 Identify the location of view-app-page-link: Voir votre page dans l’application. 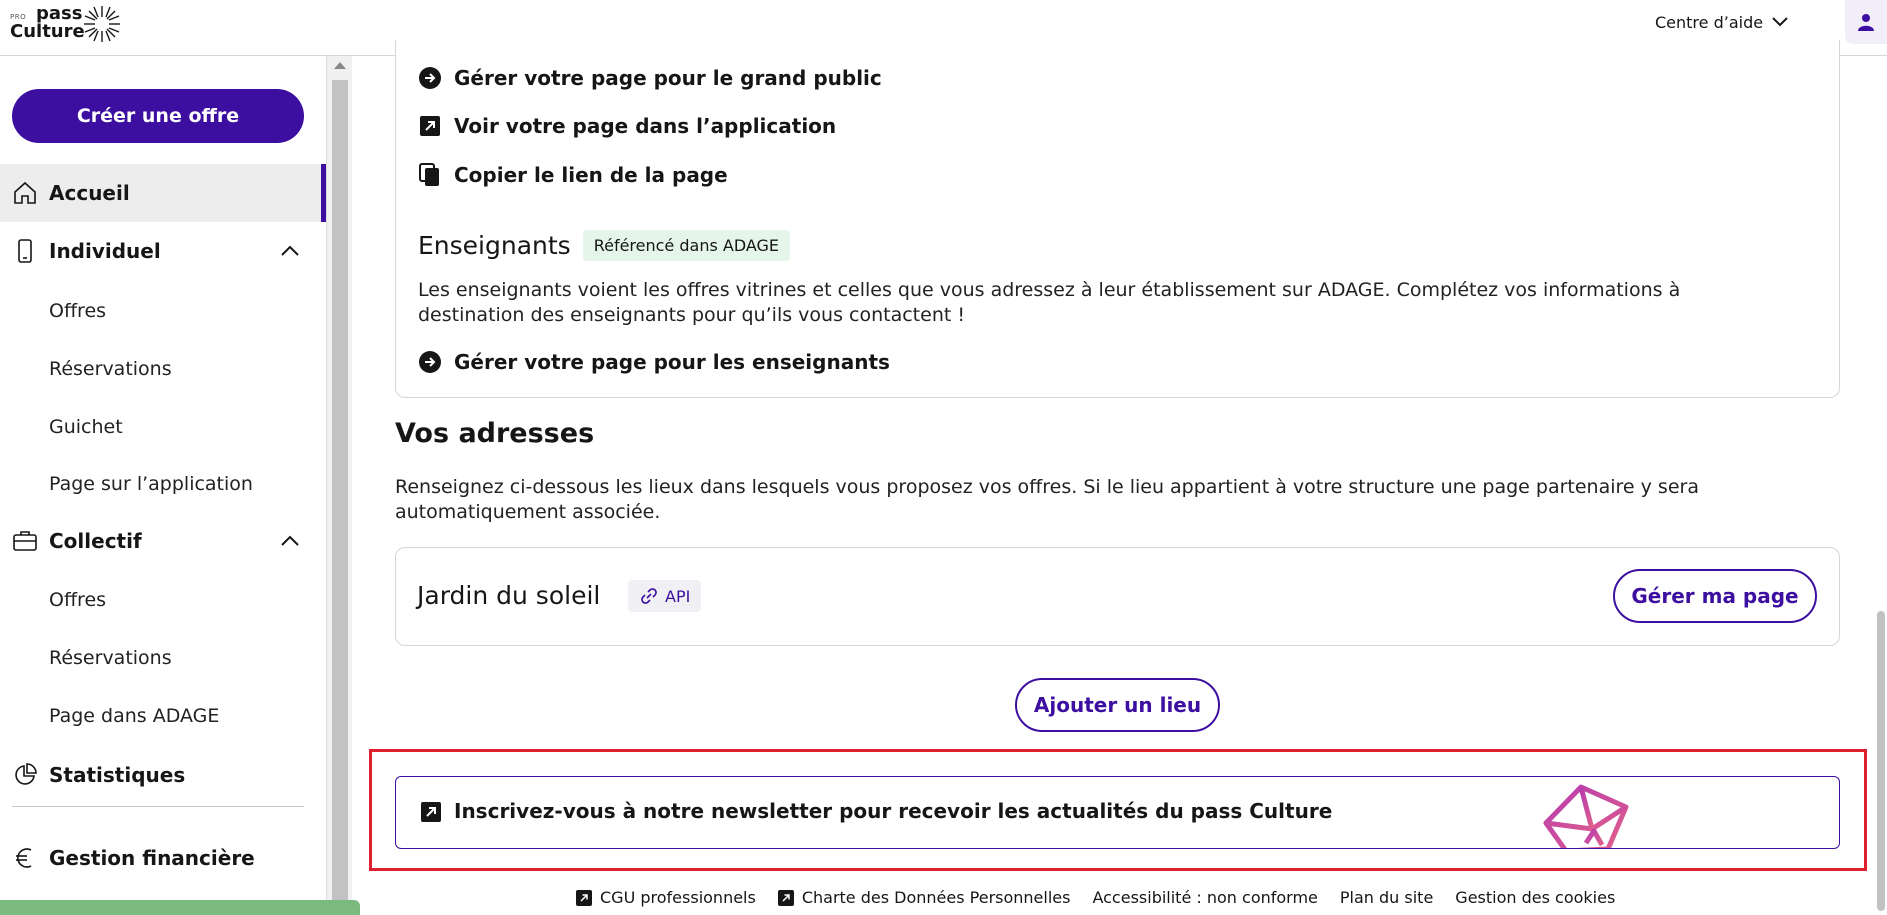
(627, 126).